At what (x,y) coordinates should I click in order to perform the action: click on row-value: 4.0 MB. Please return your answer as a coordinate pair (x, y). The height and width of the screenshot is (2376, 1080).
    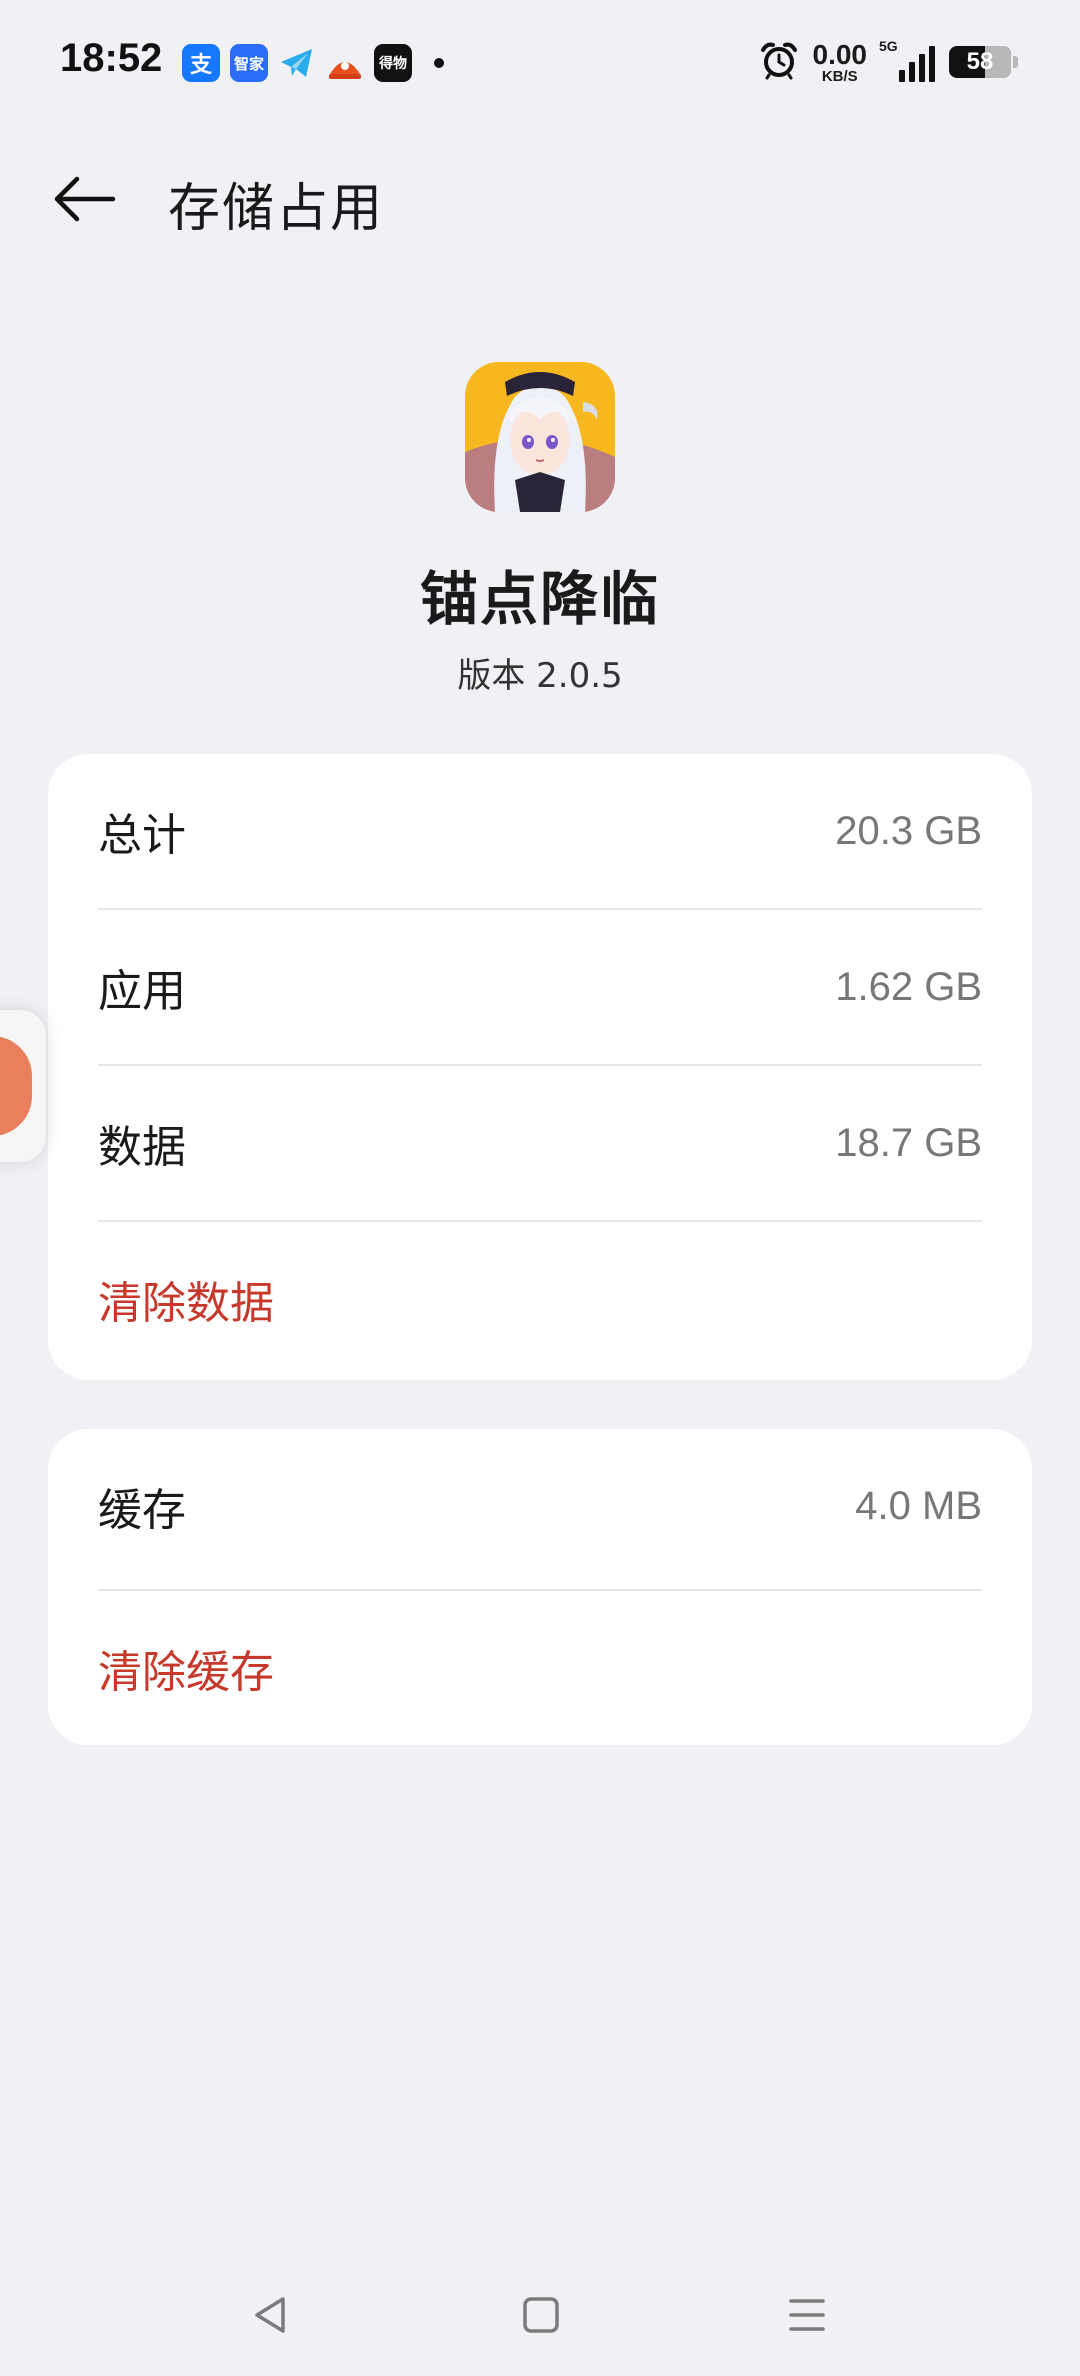
    Looking at the image, I should click on (918, 1505).